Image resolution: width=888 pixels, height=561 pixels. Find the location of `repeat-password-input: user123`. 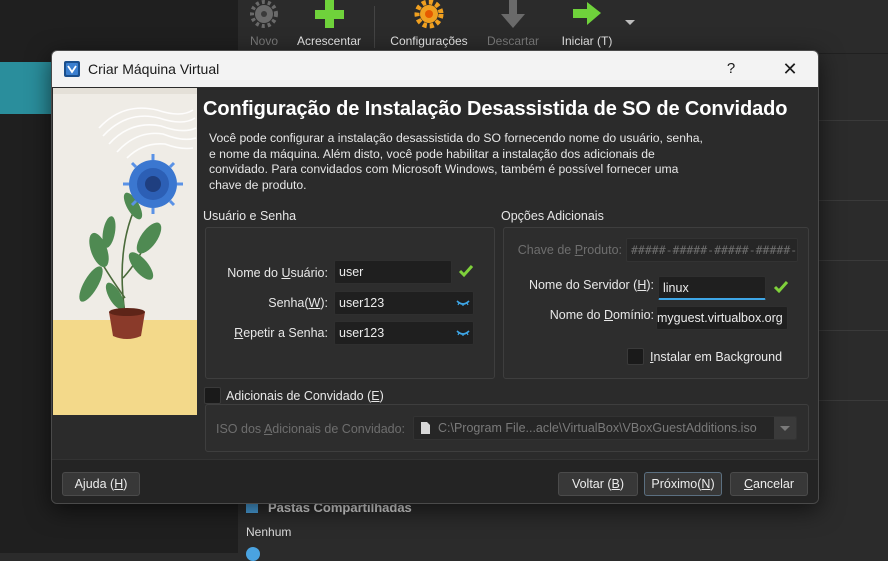

repeat-password-input: user123 is located at coordinates (404, 333).